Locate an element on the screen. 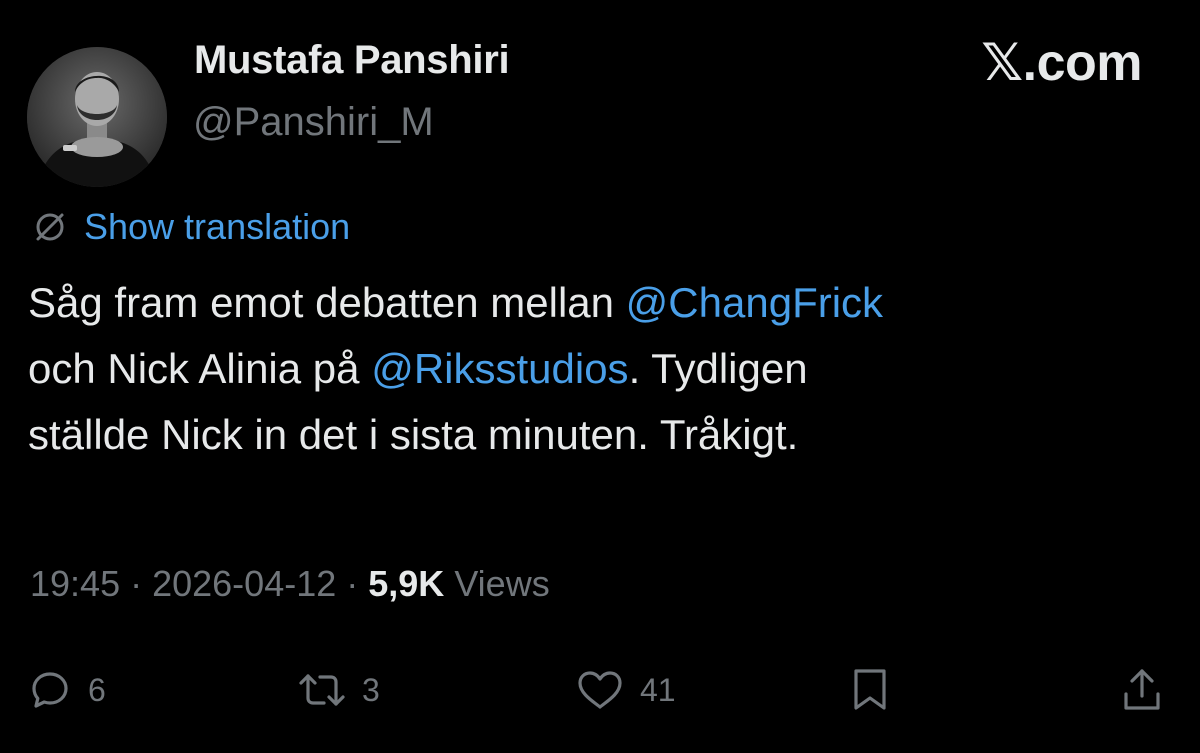 The height and width of the screenshot is (753, 1200). mention-link: @Riksstudios is located at coordinates (499, 368).